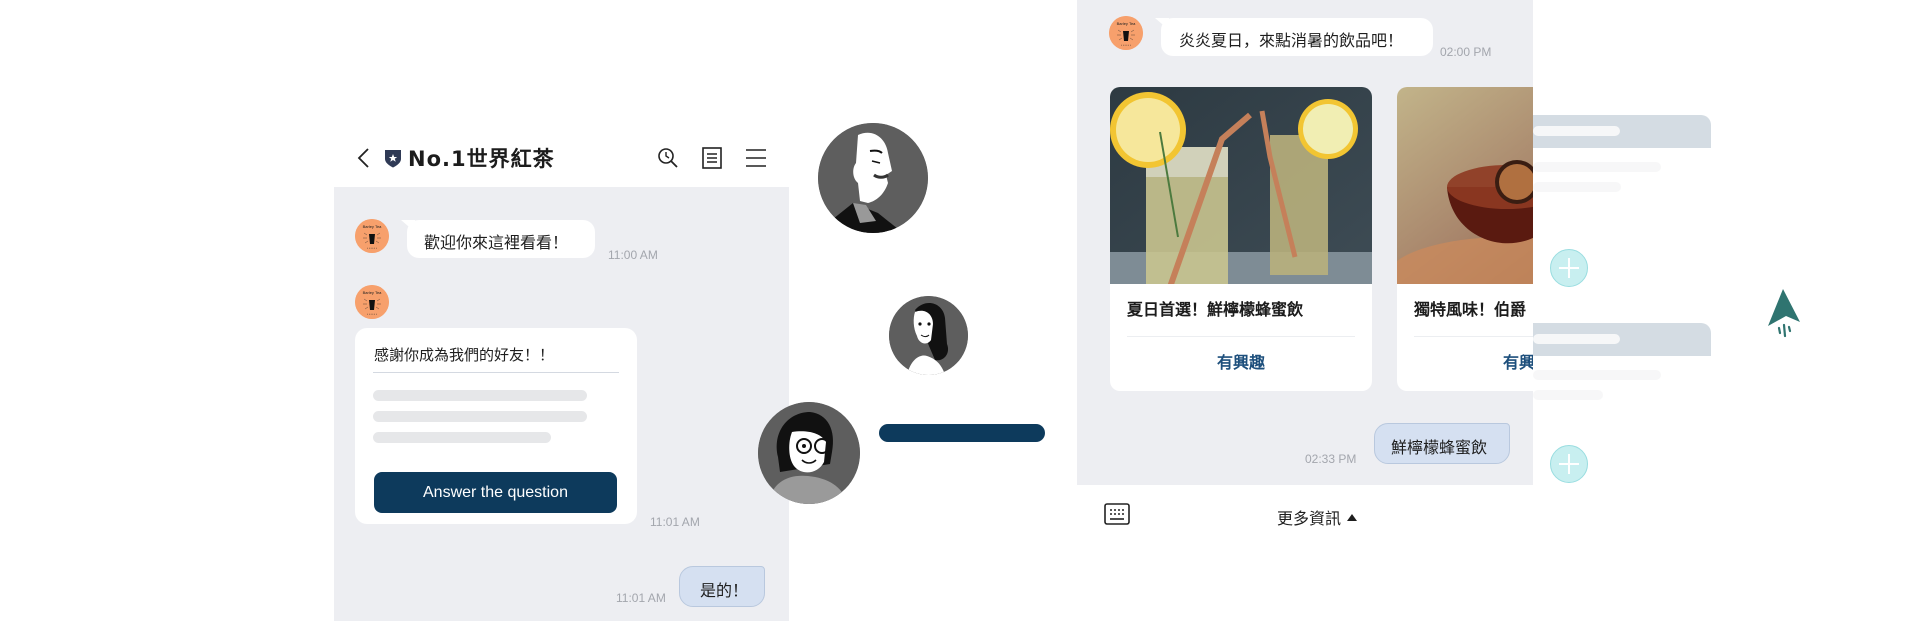 The image size is (1920, 621). I want to click on note-icon, so click(712, 158).